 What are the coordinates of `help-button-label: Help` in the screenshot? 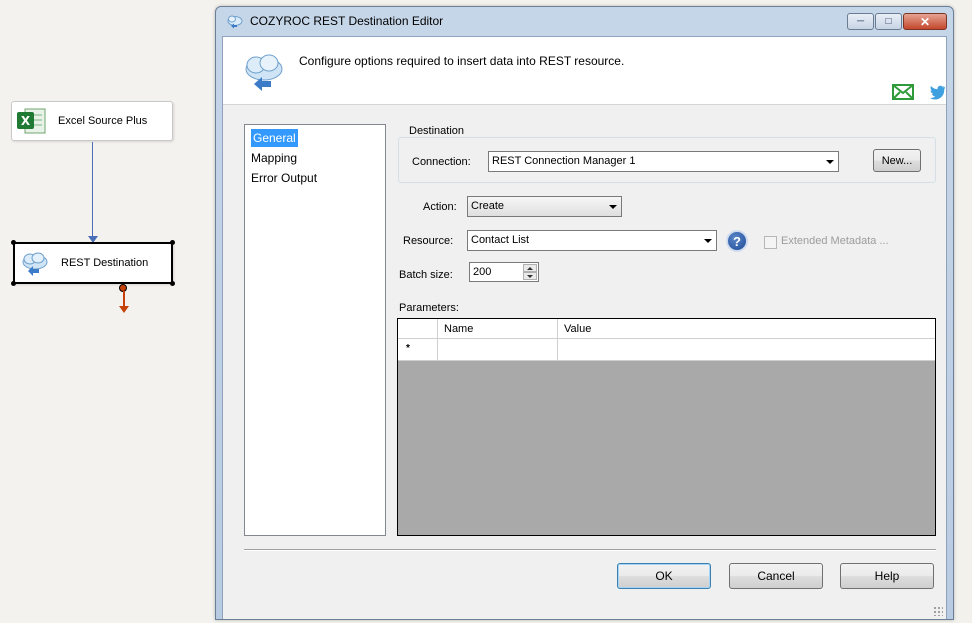 It's located at (887, 576).